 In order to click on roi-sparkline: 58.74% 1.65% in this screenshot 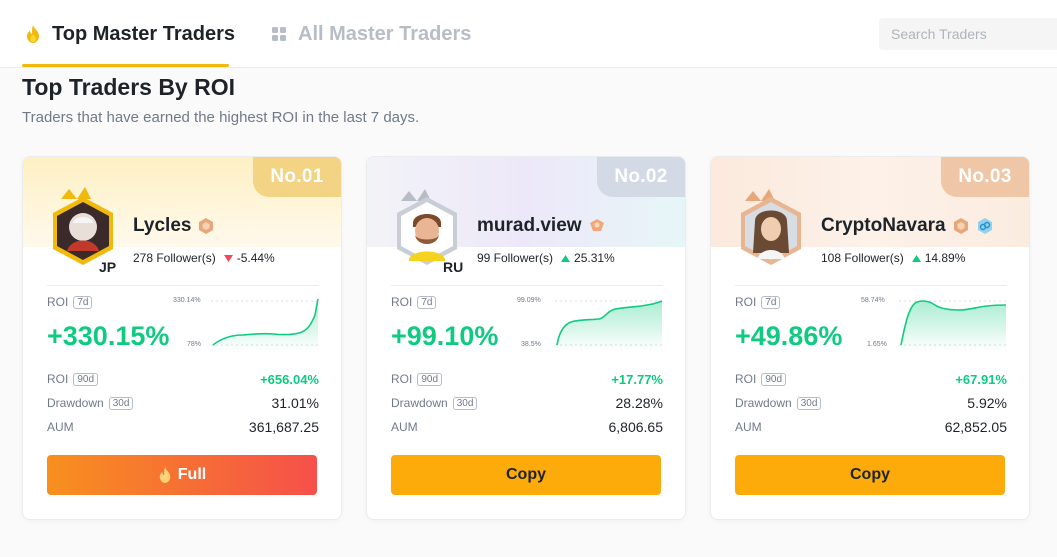, I will do `click(936, 323)`.